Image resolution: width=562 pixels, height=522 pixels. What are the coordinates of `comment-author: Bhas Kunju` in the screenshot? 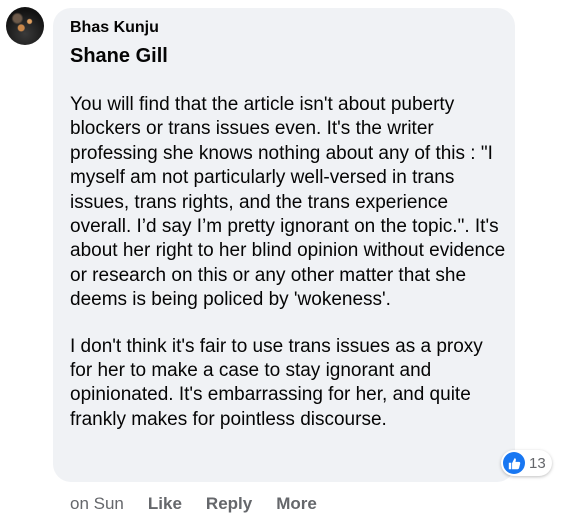 It's located at (114, 28).